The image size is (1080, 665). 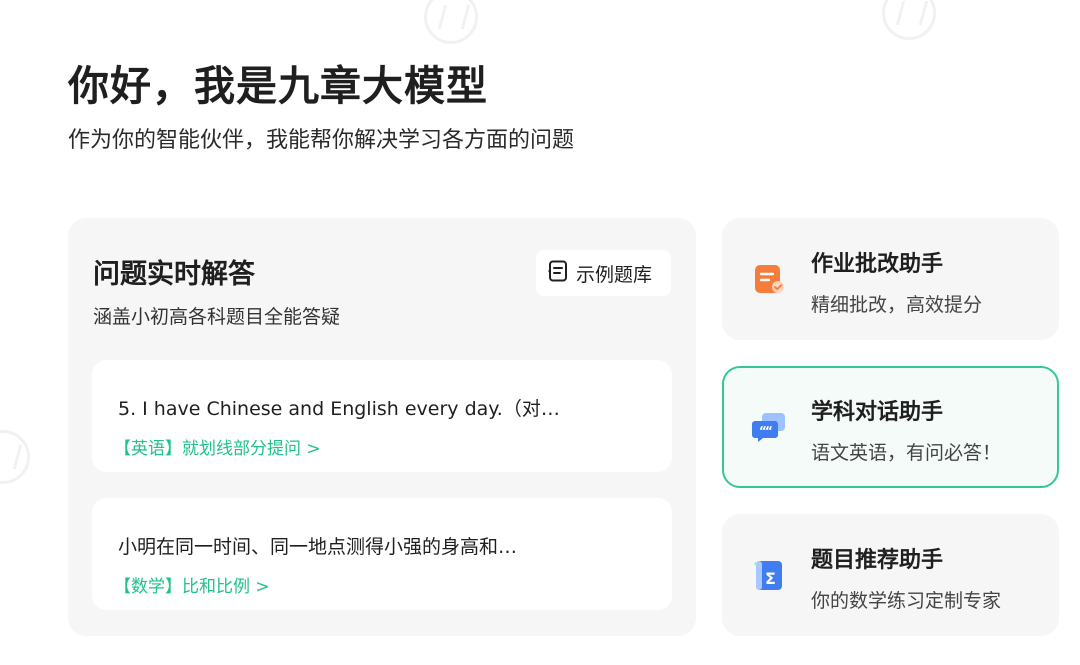 What do you see at coordinates (278, 86) in the screenshot?
I see `page-title: 你好，我是九章大模型` at bounding box center [278, 86].